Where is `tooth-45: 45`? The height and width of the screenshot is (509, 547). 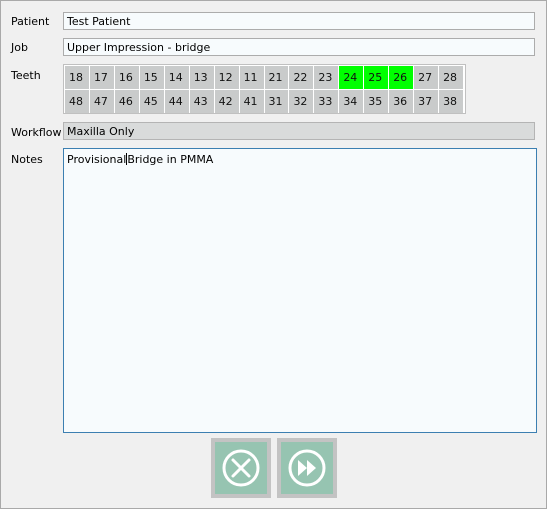
tooth-45: 45 is located at coordinates (151, 101).